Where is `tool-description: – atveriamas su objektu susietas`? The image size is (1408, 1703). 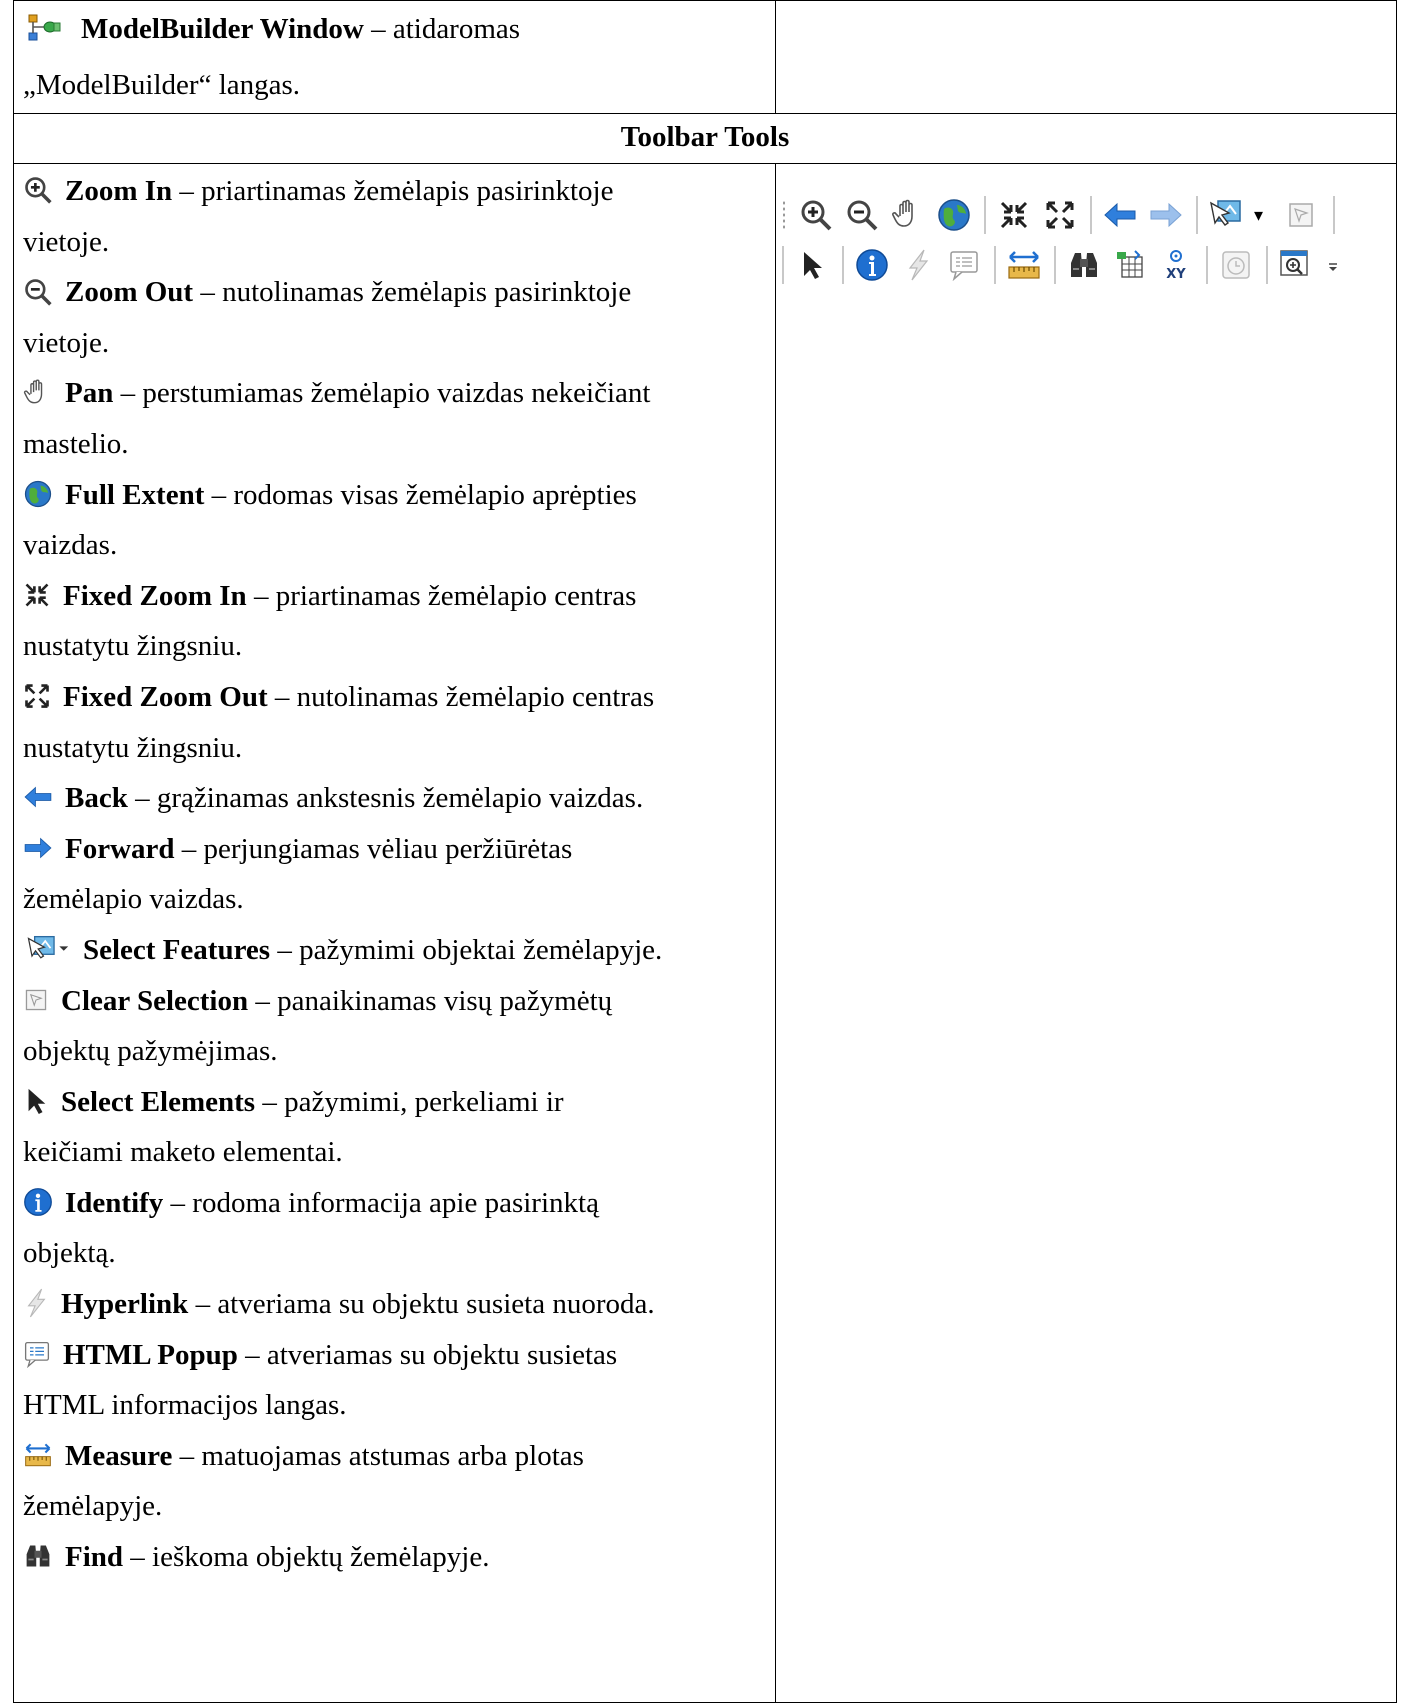
tool-description: – atveriamas su objektu susietas is located at coordinates (427, 1354).